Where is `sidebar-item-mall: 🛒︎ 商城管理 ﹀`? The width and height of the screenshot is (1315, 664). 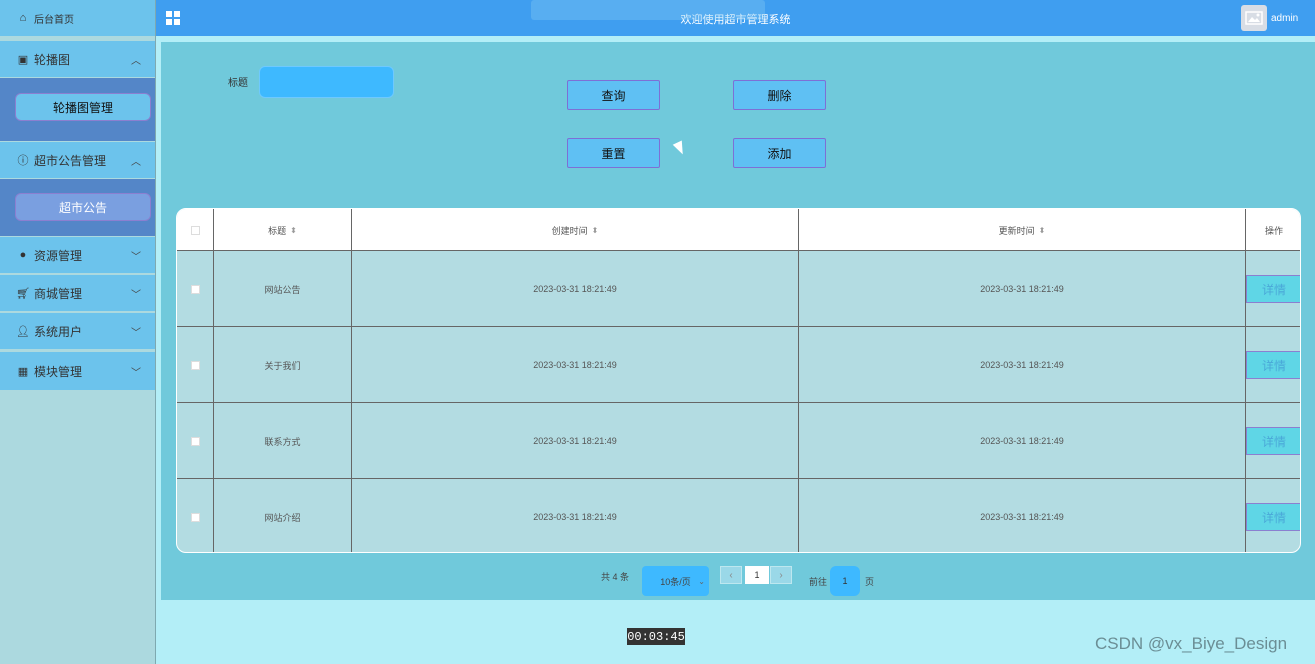 sidebar-item-mall: 🛒︎ 商城管理 ﹀ is located at coordinates (77, 293).